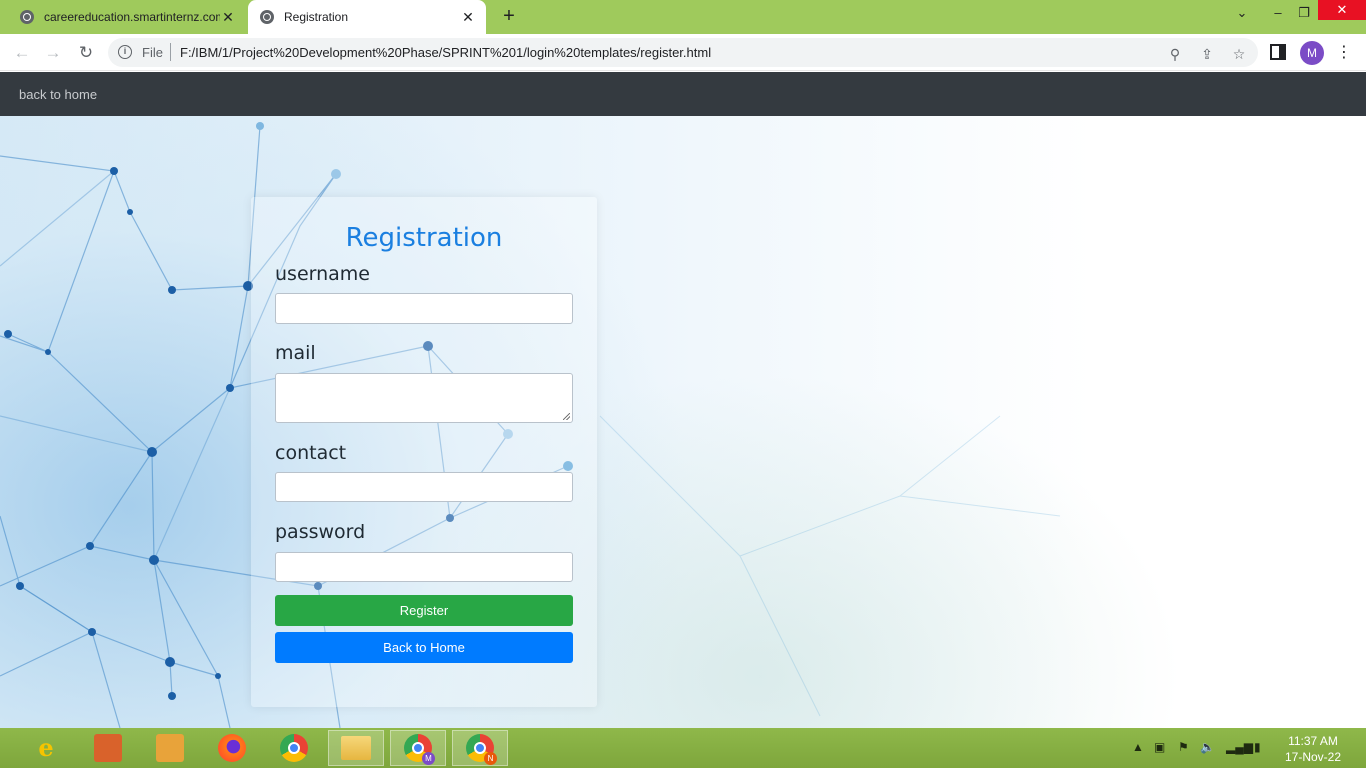 Image resolution: width=1366 pixels, height=768 pixels. Describe the element at coordinates (1312, 53) in the screenshot. I see `profile-avatar: M` at that location.